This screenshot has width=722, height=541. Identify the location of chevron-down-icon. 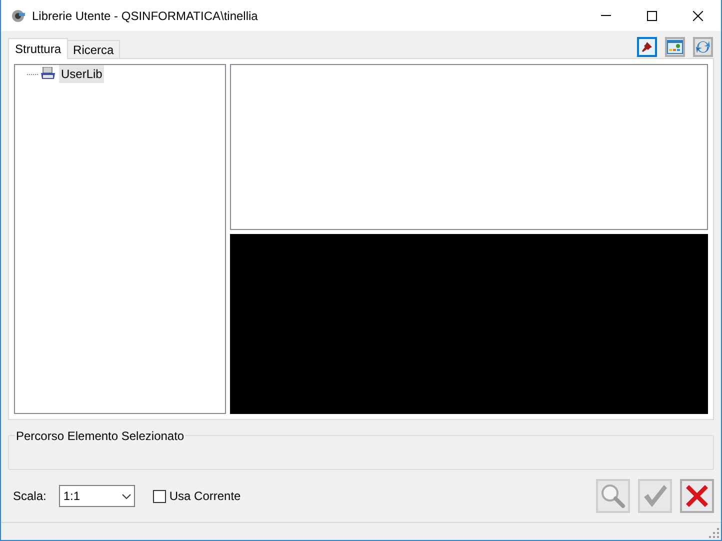
(127, 496).